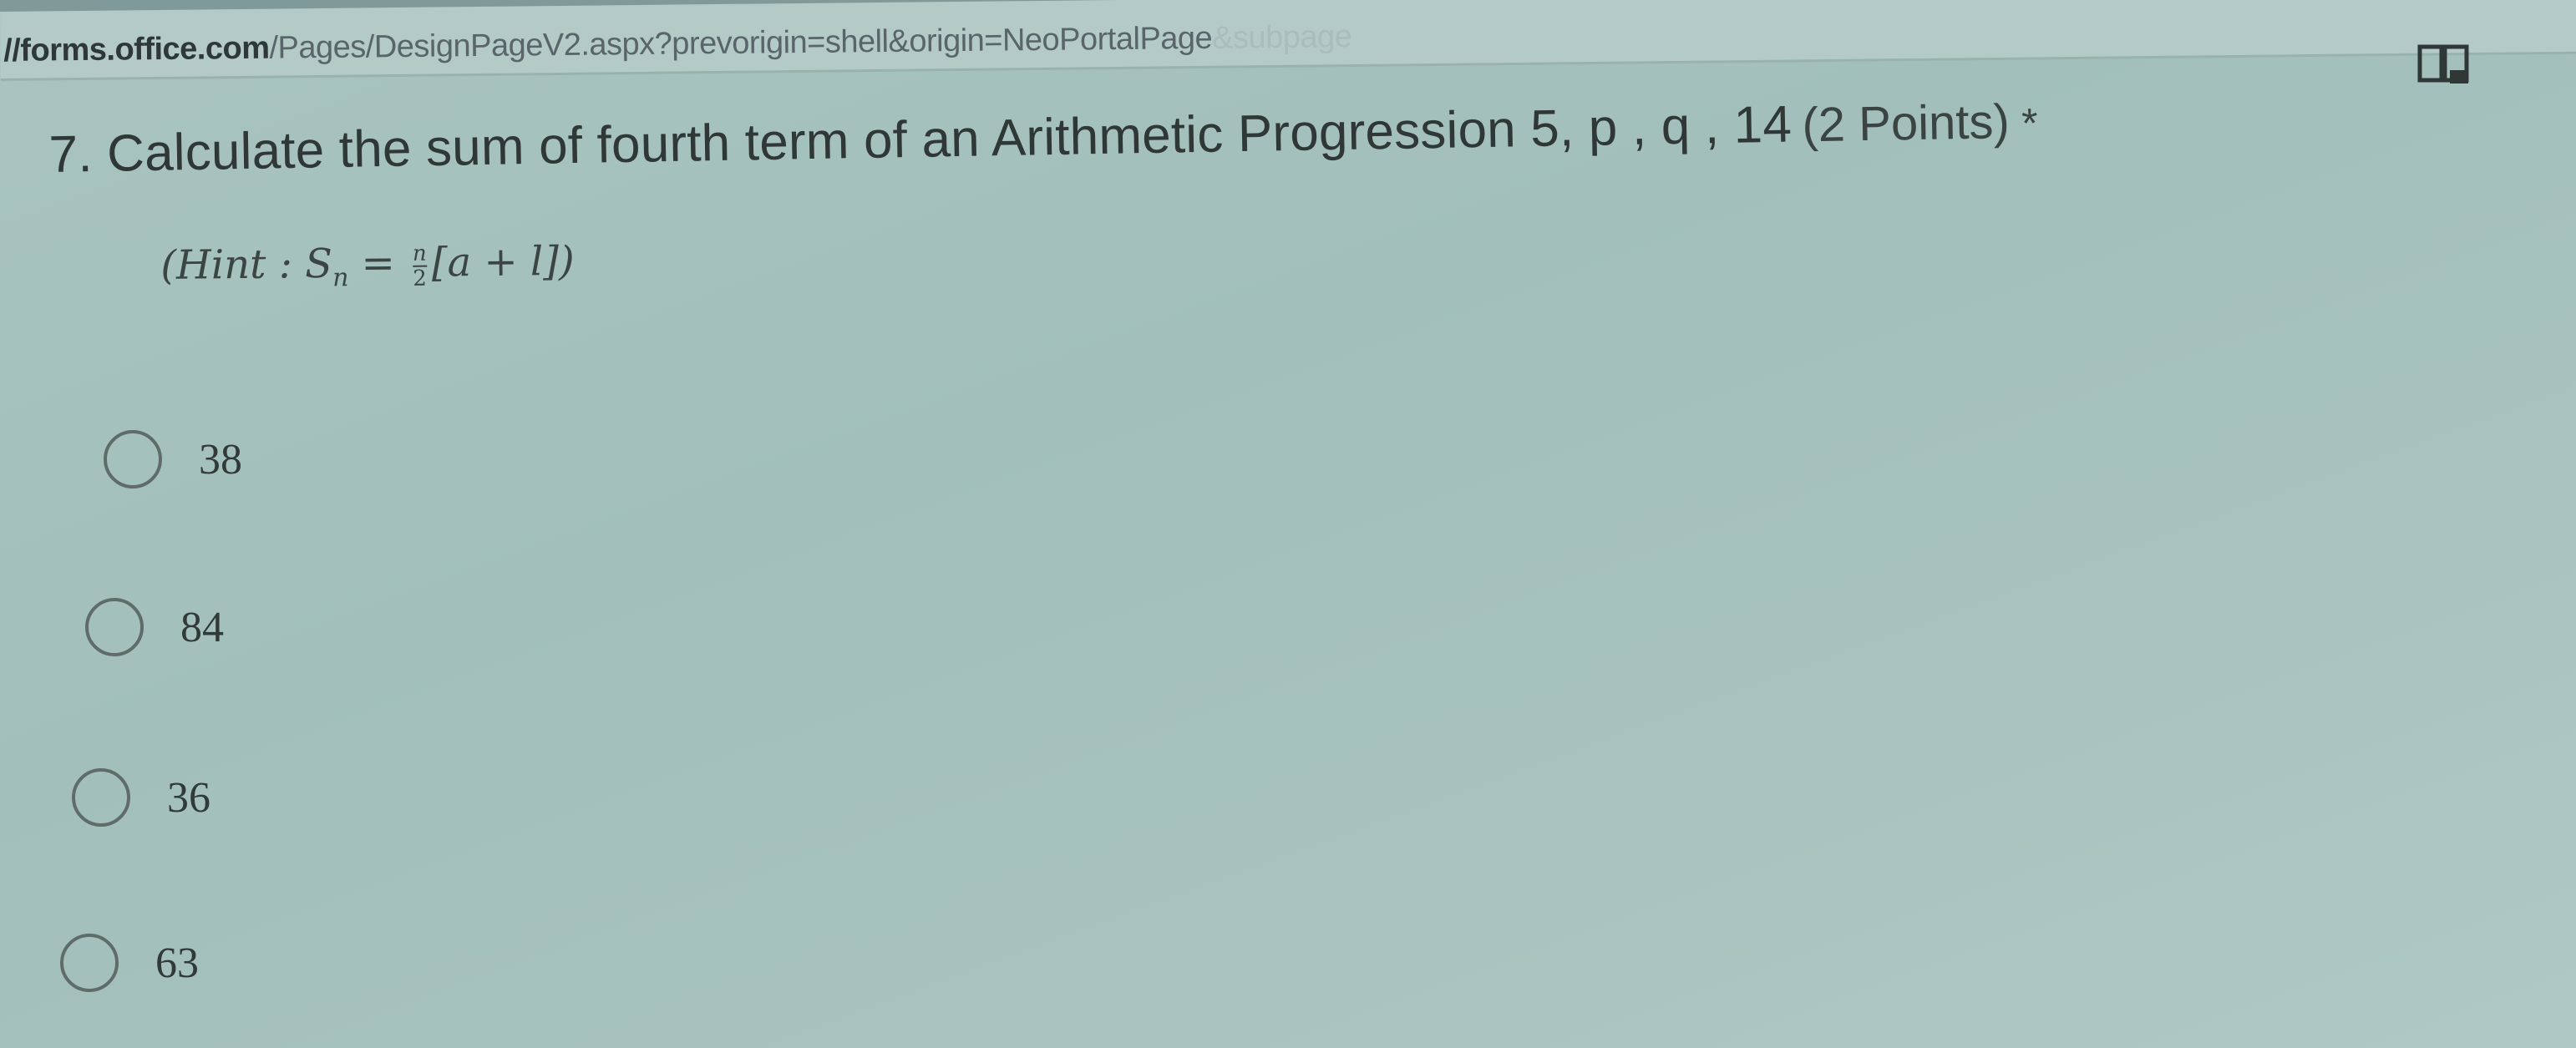  I want to click on option-84: 84, so click(154, 627).